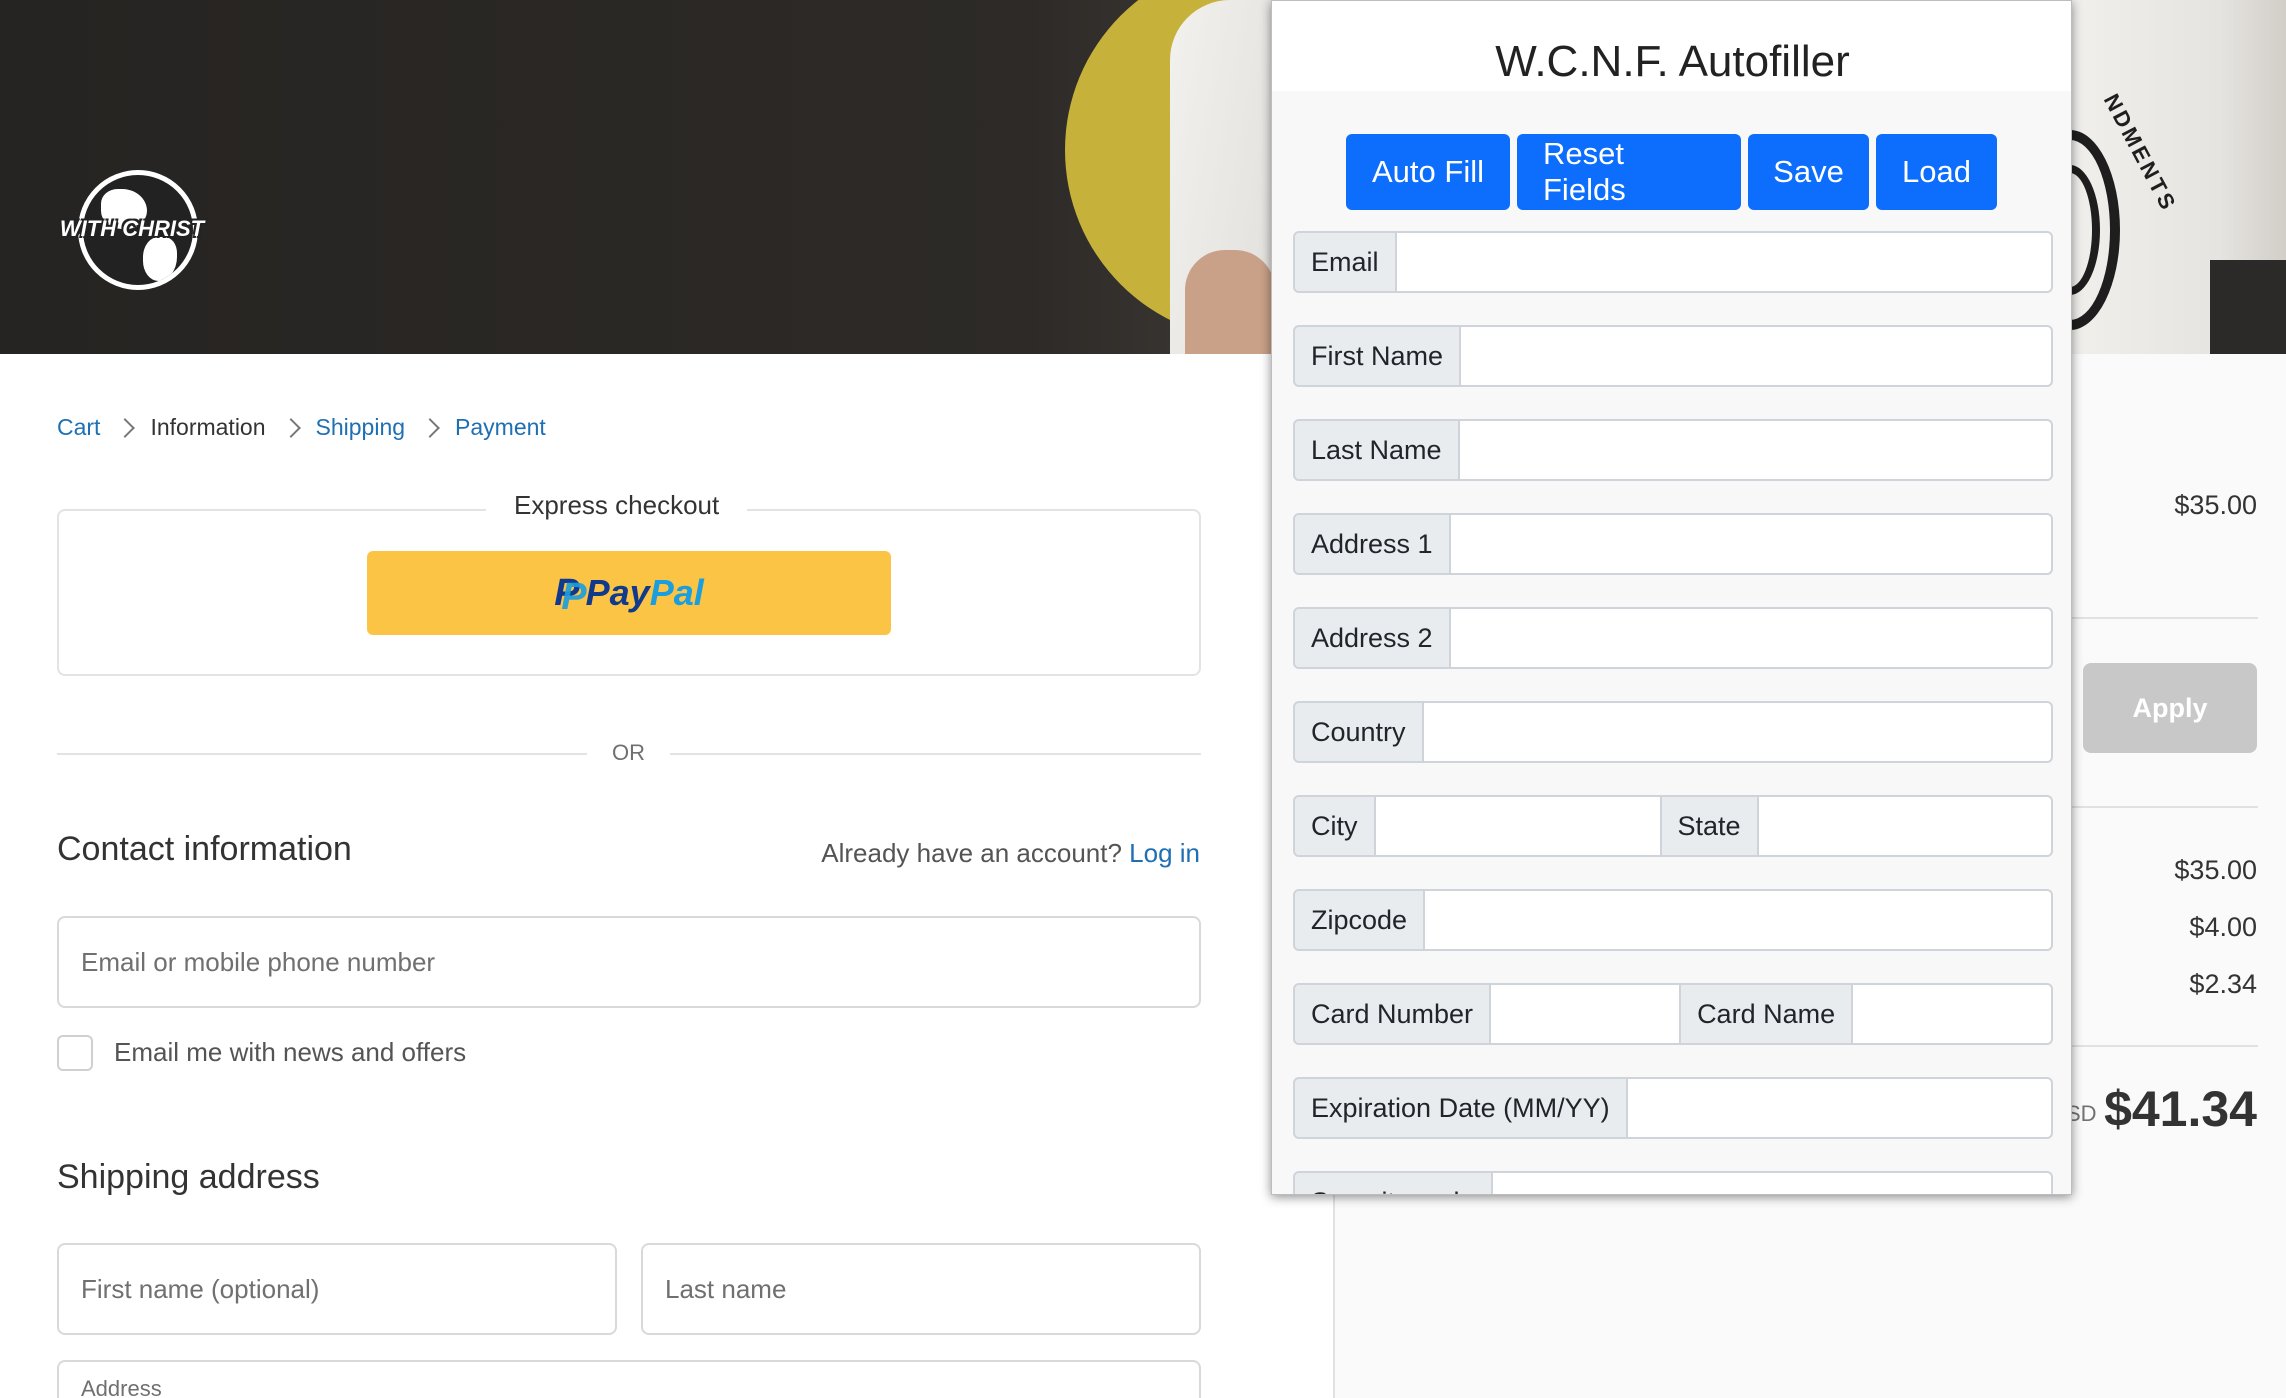 This screenshot has height=1398, width=2286. I want to click on address-field-label: Address, so click(121, 1387).